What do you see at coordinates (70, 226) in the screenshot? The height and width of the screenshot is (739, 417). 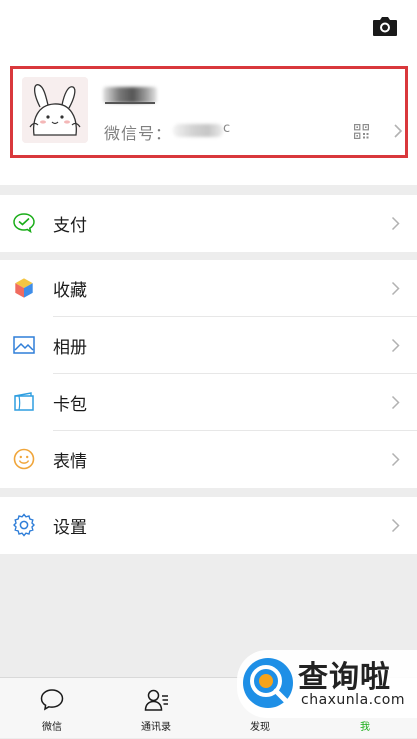 I see `menu-label-pay: 支付` at bounding box center [70, 226].